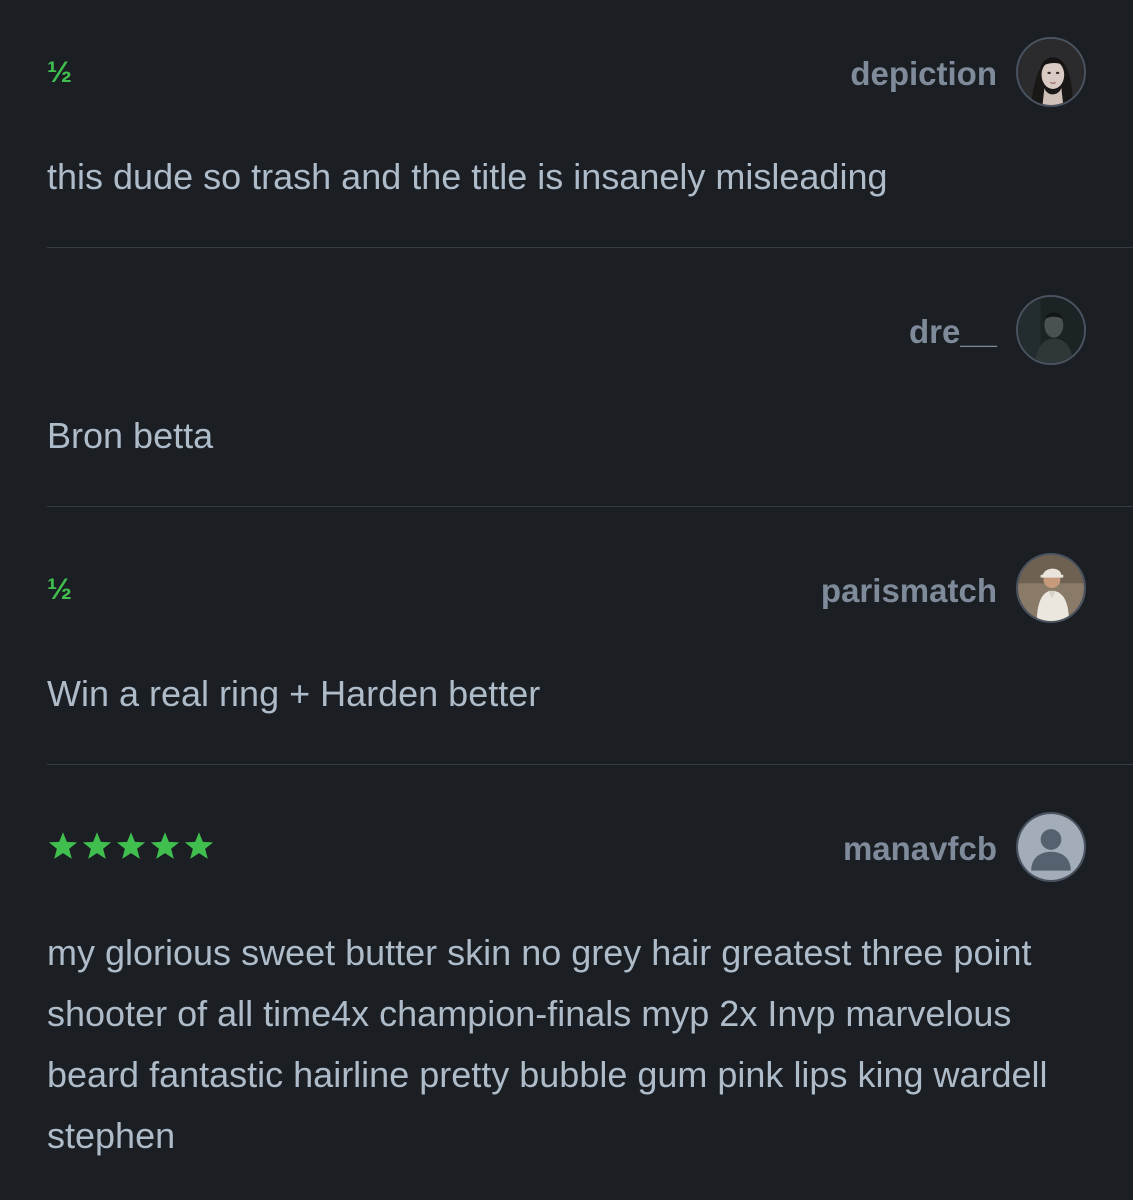  What do you see at coordinates (920, 849) in the screenshot?
I see `review-author: manavfcb` at bounding box center [920, 849].